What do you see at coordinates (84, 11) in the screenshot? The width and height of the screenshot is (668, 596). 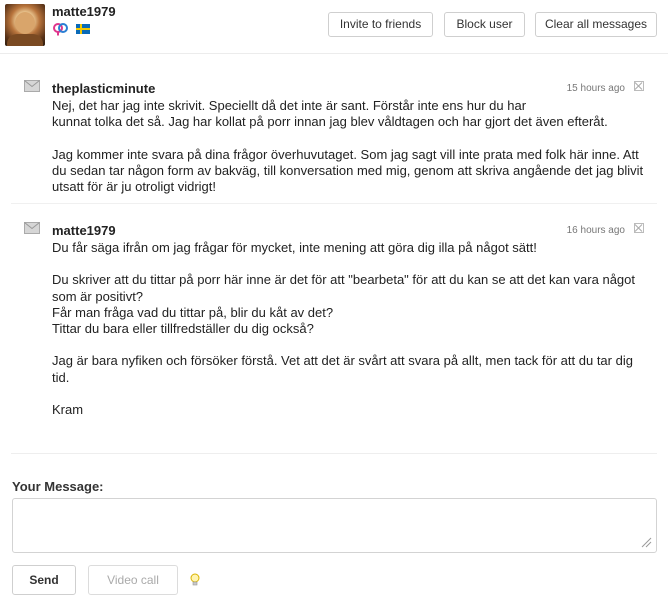 I see `profile-username: matte1979` at bounding box center [84, 11].